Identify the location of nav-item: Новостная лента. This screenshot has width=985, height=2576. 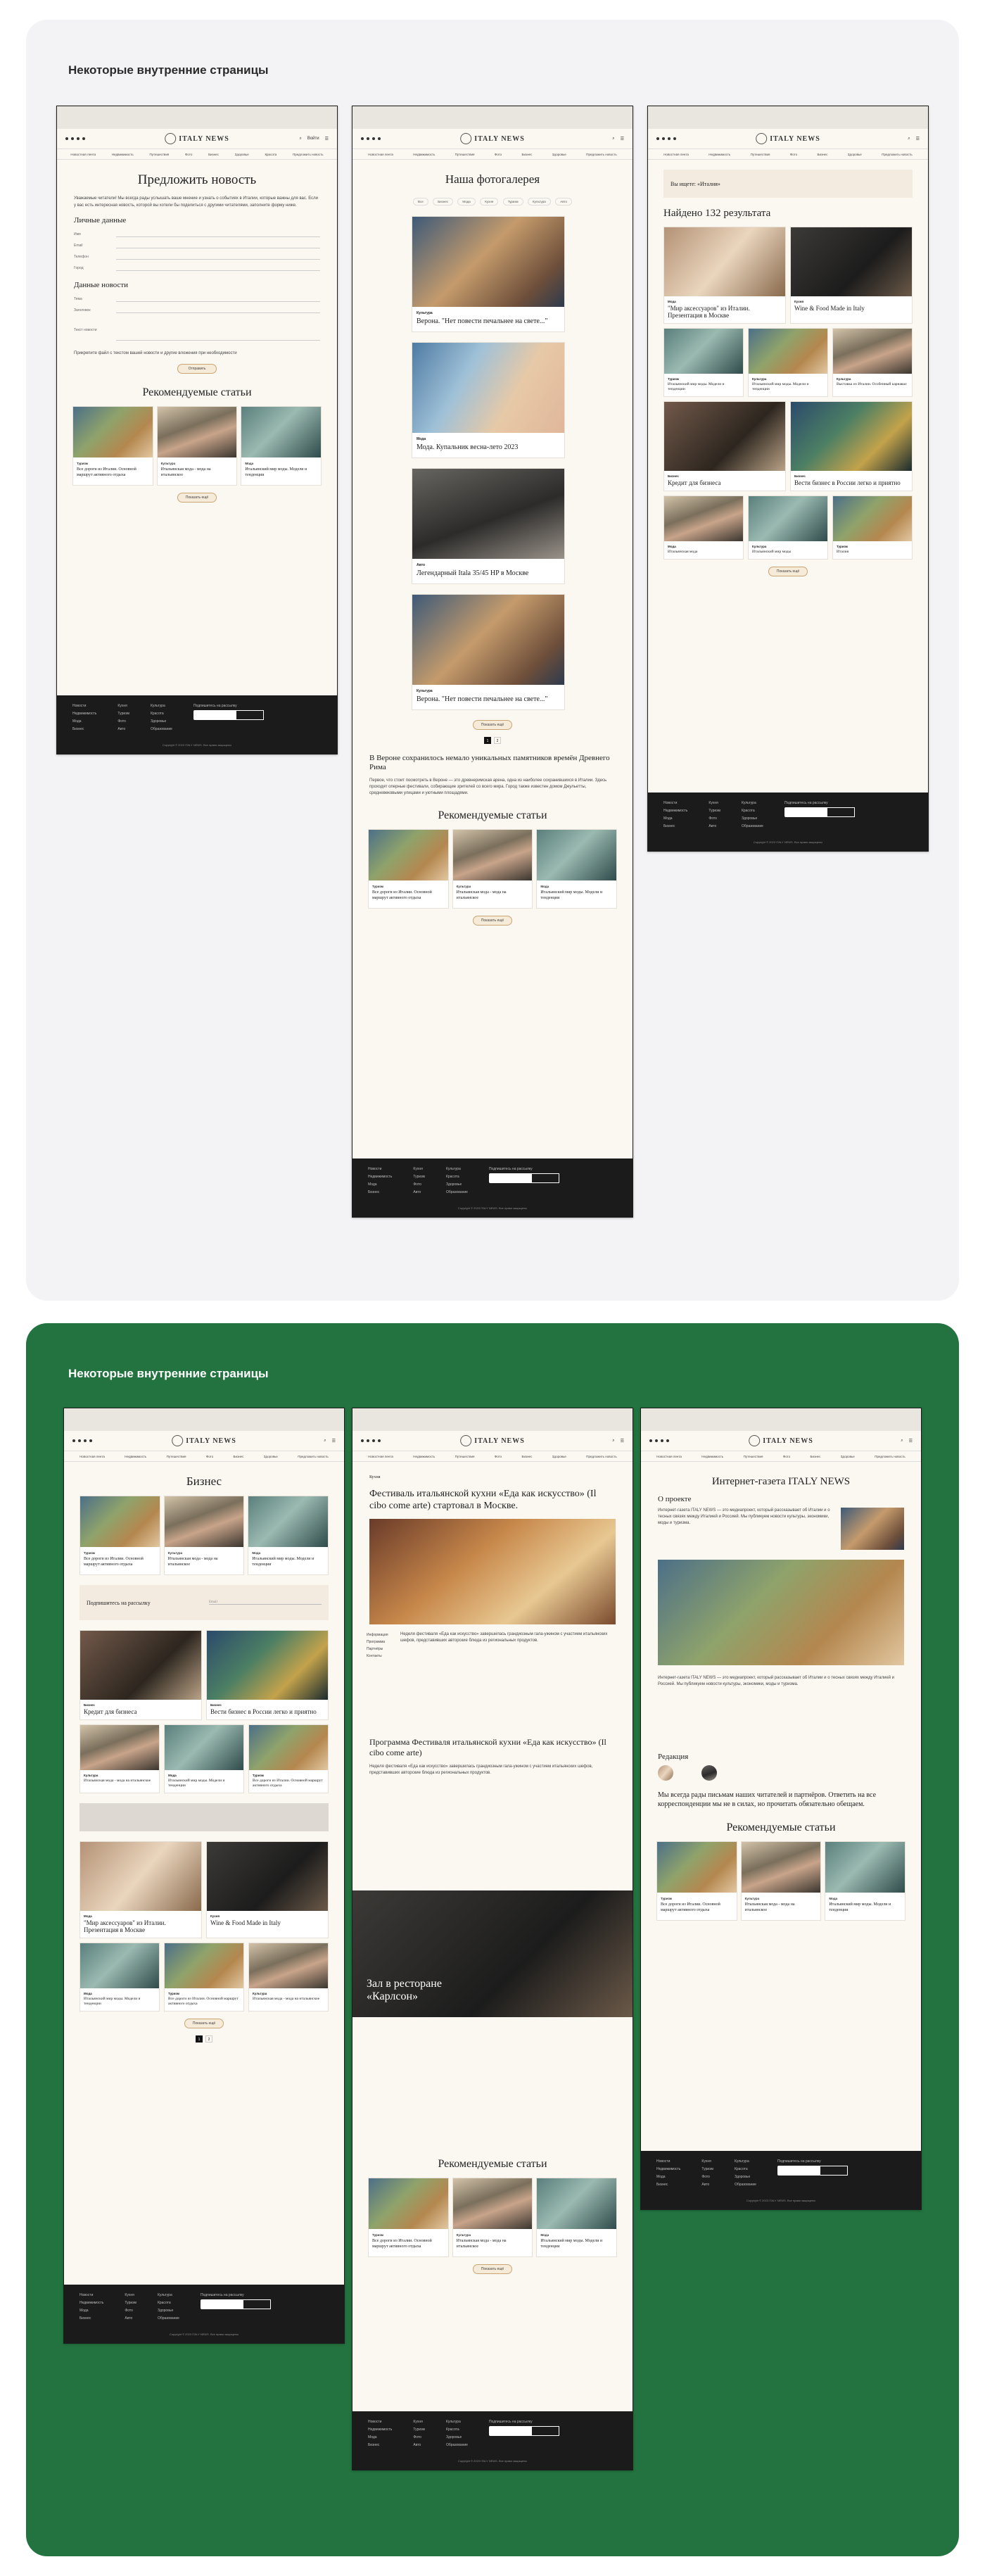
(83, 154).